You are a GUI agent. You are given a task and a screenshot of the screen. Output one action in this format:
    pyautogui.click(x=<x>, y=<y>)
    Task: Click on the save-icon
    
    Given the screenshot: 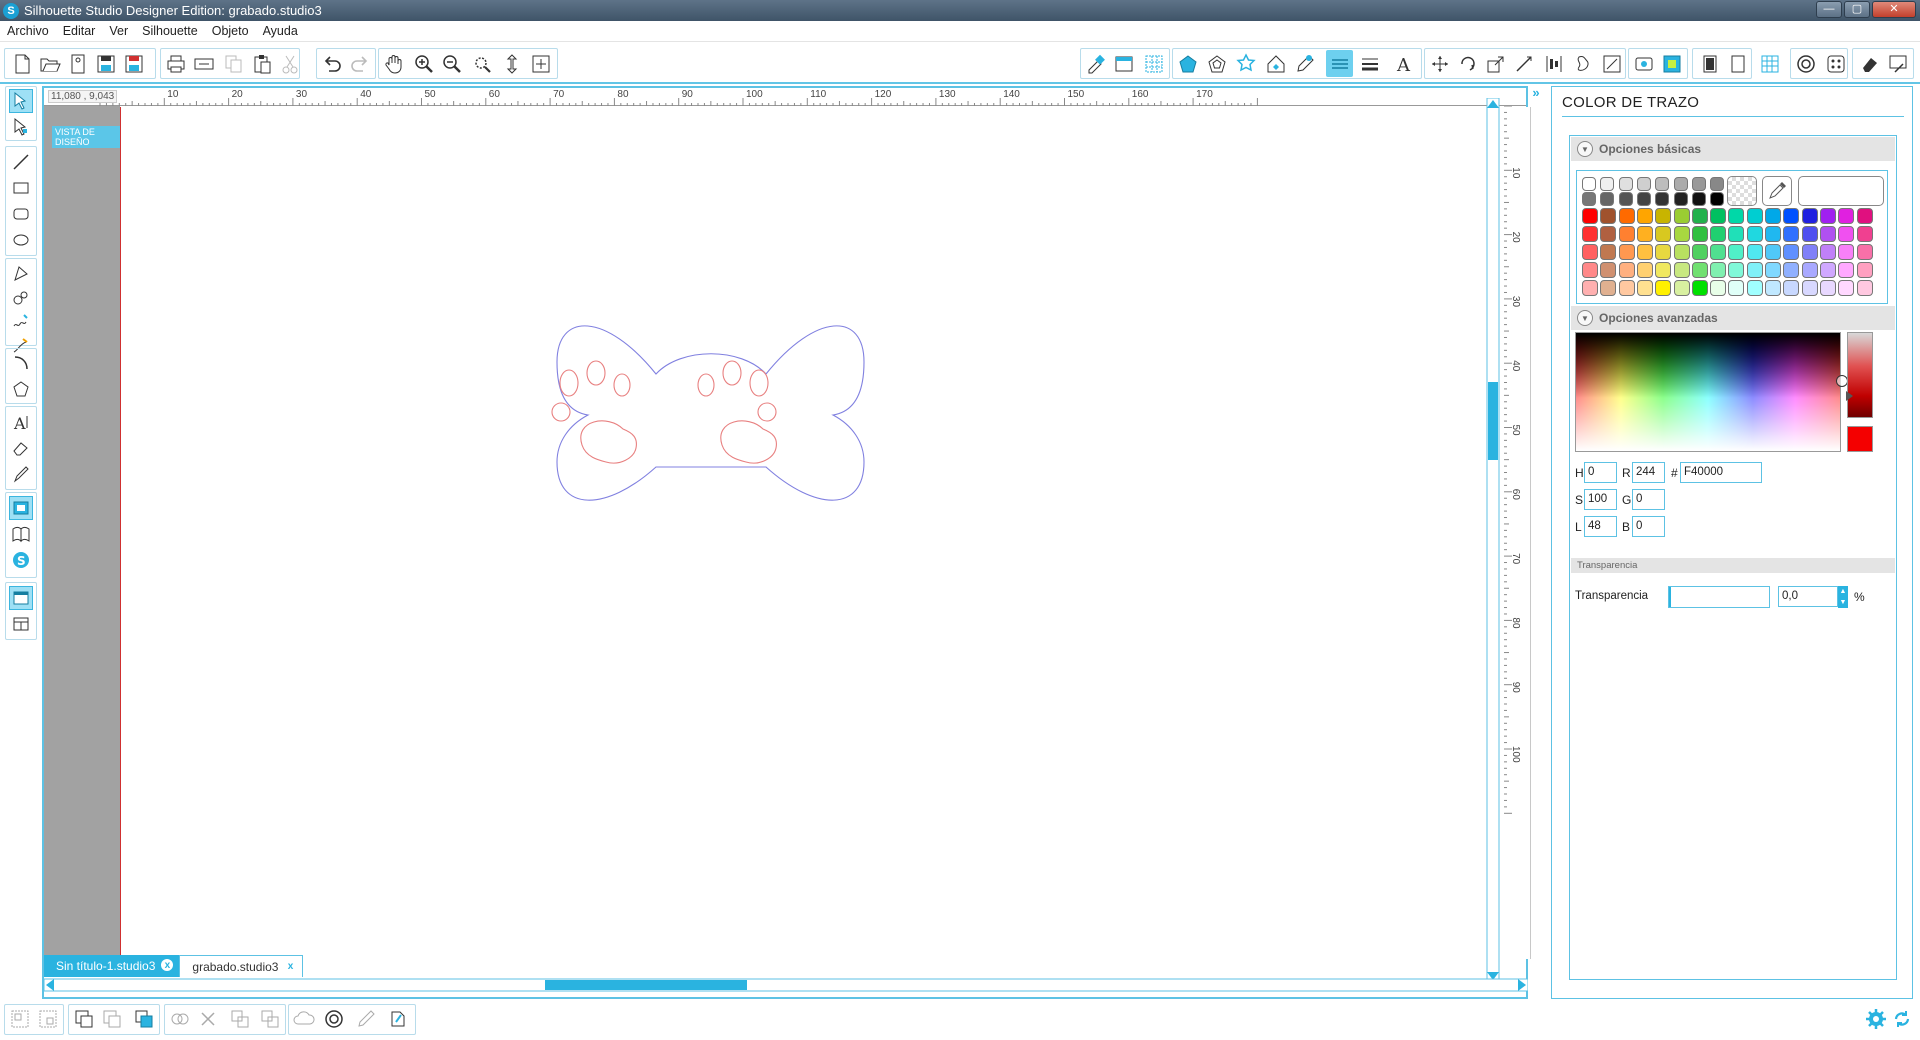 What is the action you would take?
    pyautogui.click(x=105, y=63)
    